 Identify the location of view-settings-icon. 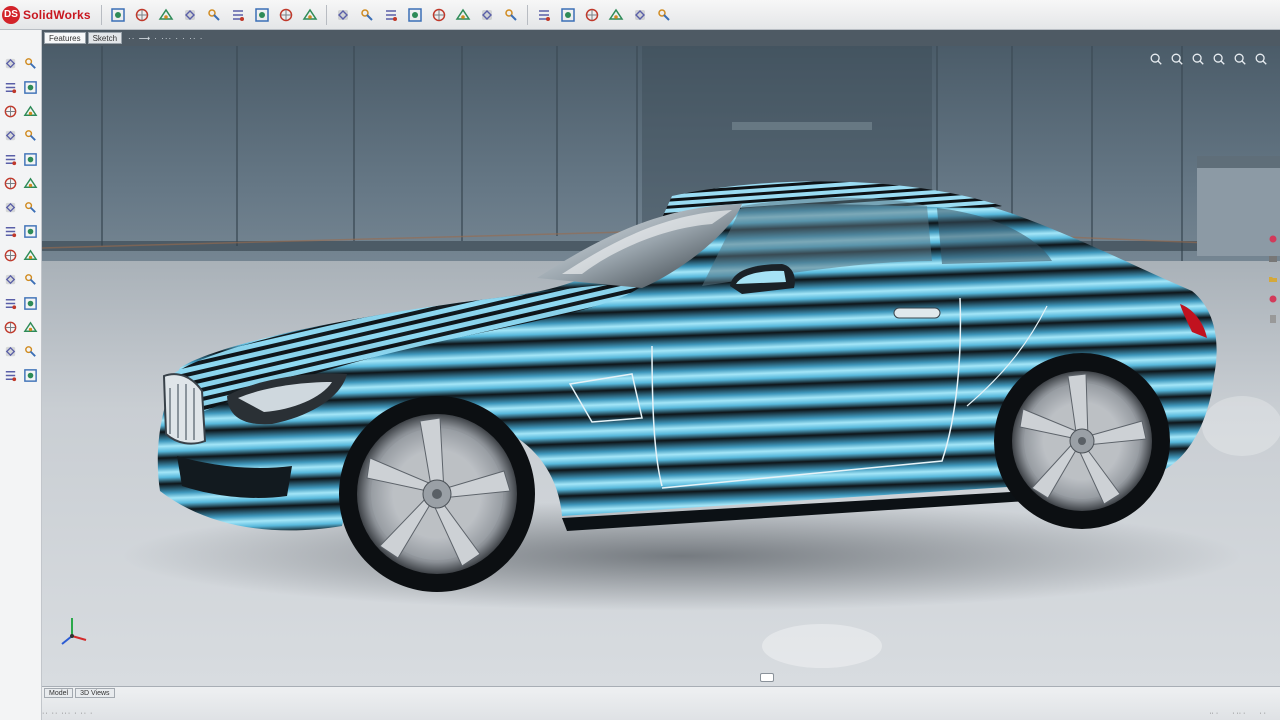
(568, 15).